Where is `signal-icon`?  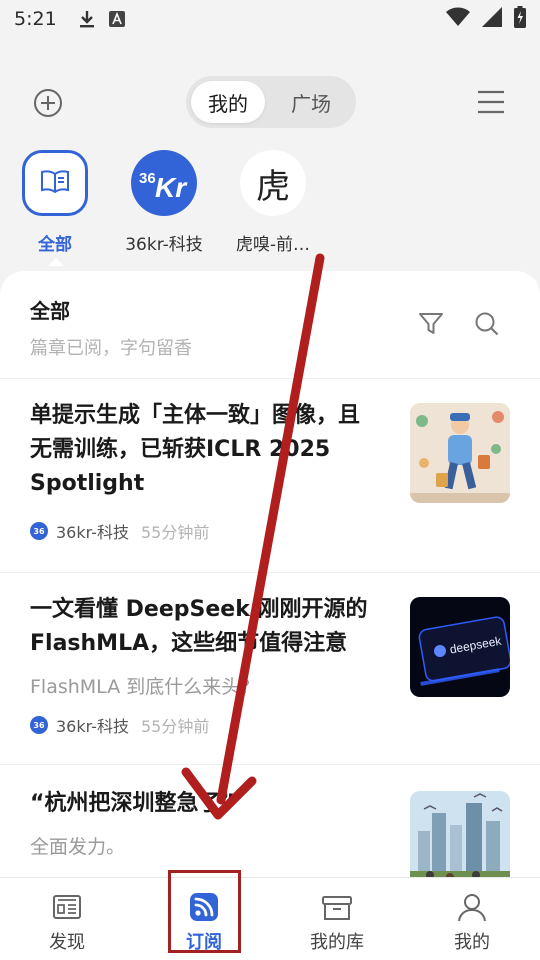
signal-icon is located at coordinates (492, 19).